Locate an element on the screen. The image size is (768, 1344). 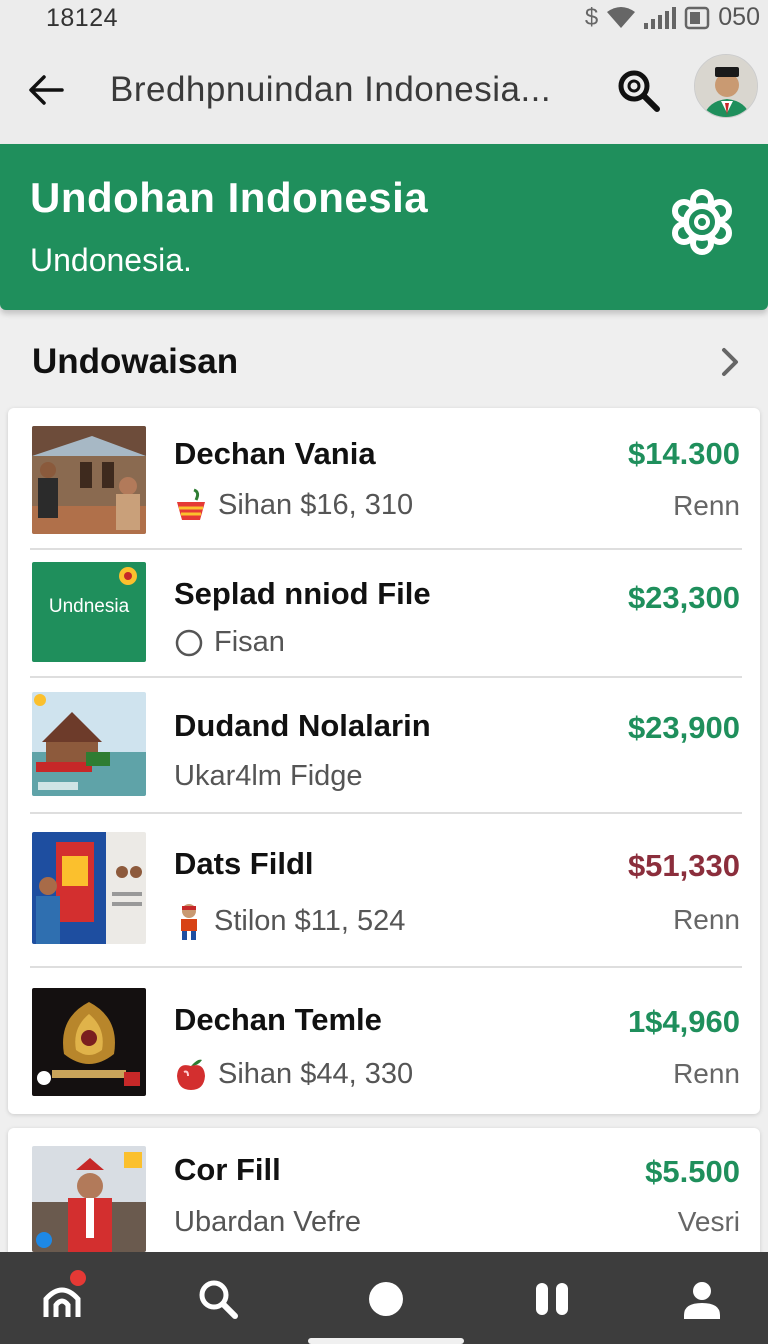
search-button is located at coordinates (638, 90).